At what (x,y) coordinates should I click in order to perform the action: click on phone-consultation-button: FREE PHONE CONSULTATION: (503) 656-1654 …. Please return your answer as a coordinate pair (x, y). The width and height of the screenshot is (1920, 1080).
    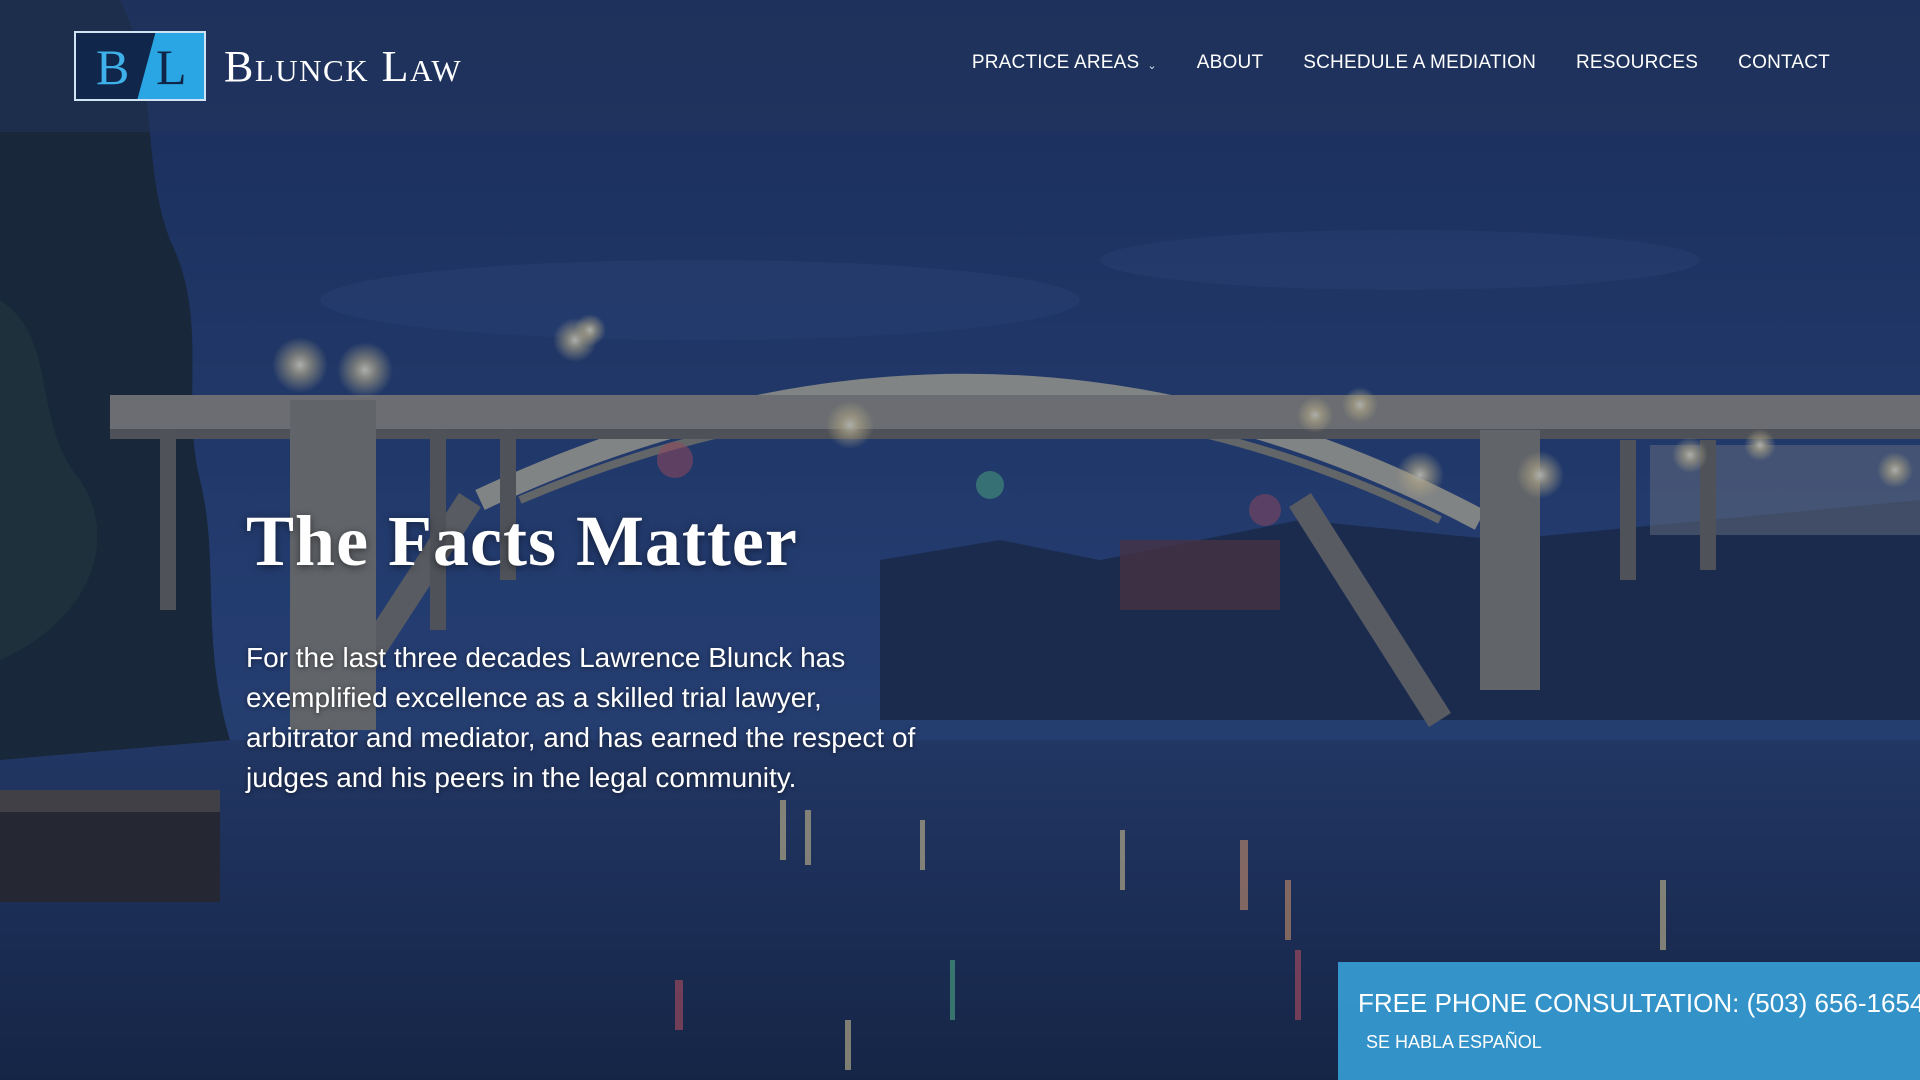
    Looking at the image, I should click on (1629, 1021).